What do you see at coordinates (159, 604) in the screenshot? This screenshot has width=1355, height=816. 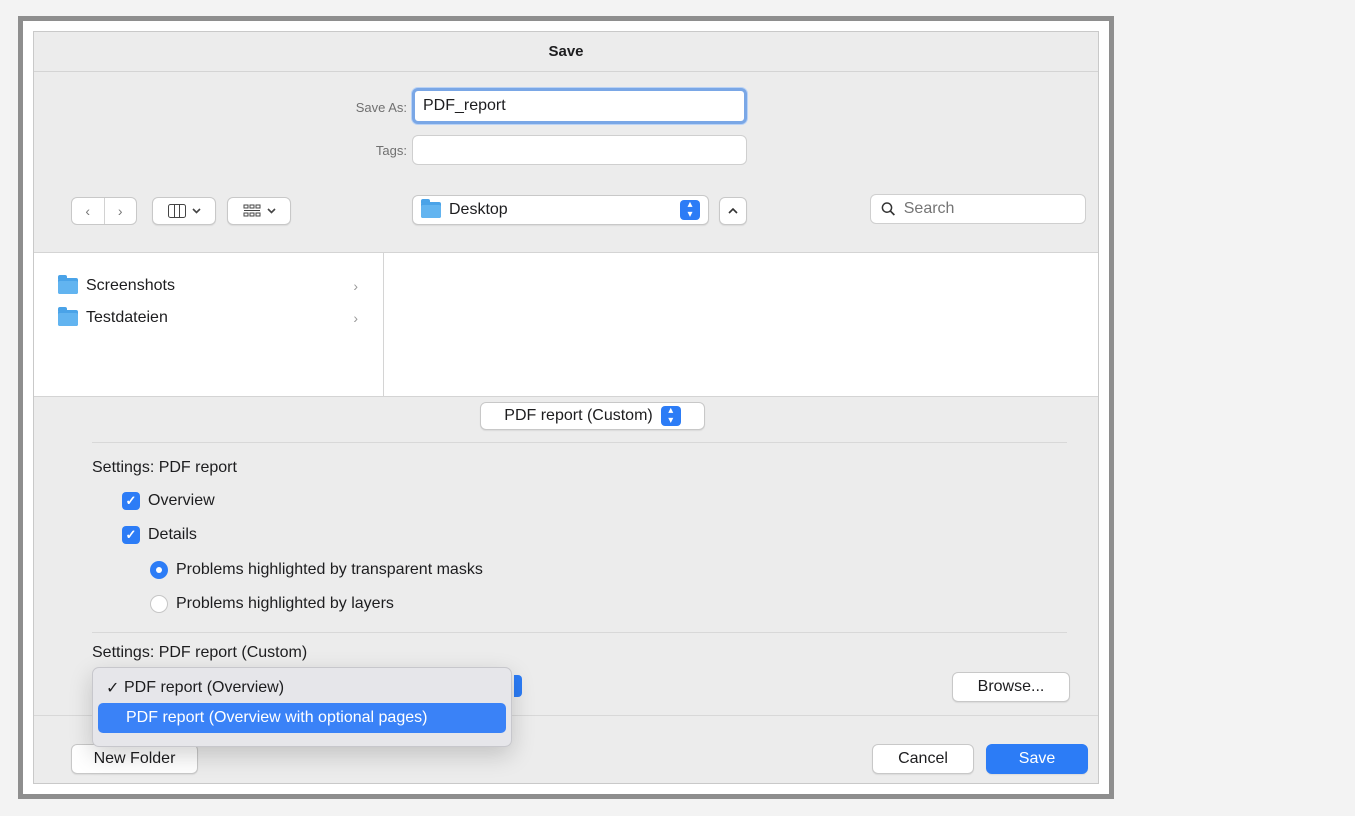 I see `radio-unselected-icon` at bounding box center [159, 604].